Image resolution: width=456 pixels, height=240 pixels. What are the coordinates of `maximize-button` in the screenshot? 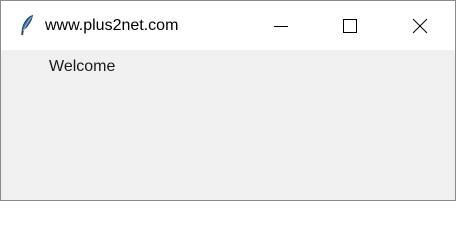 It's located at (349, 25).